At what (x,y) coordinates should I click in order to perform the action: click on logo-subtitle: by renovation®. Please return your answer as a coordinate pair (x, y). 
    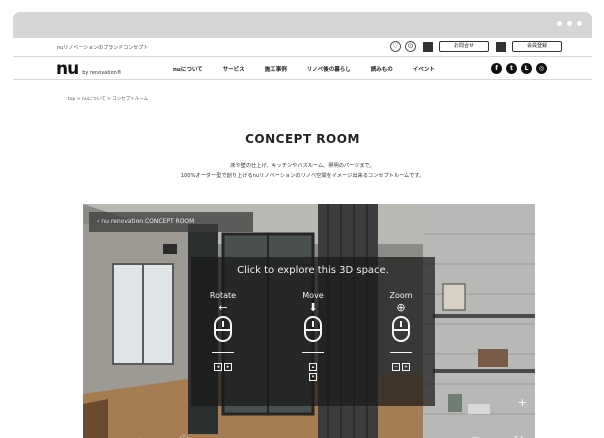
    Looking at the image, I should click on (102, 73).